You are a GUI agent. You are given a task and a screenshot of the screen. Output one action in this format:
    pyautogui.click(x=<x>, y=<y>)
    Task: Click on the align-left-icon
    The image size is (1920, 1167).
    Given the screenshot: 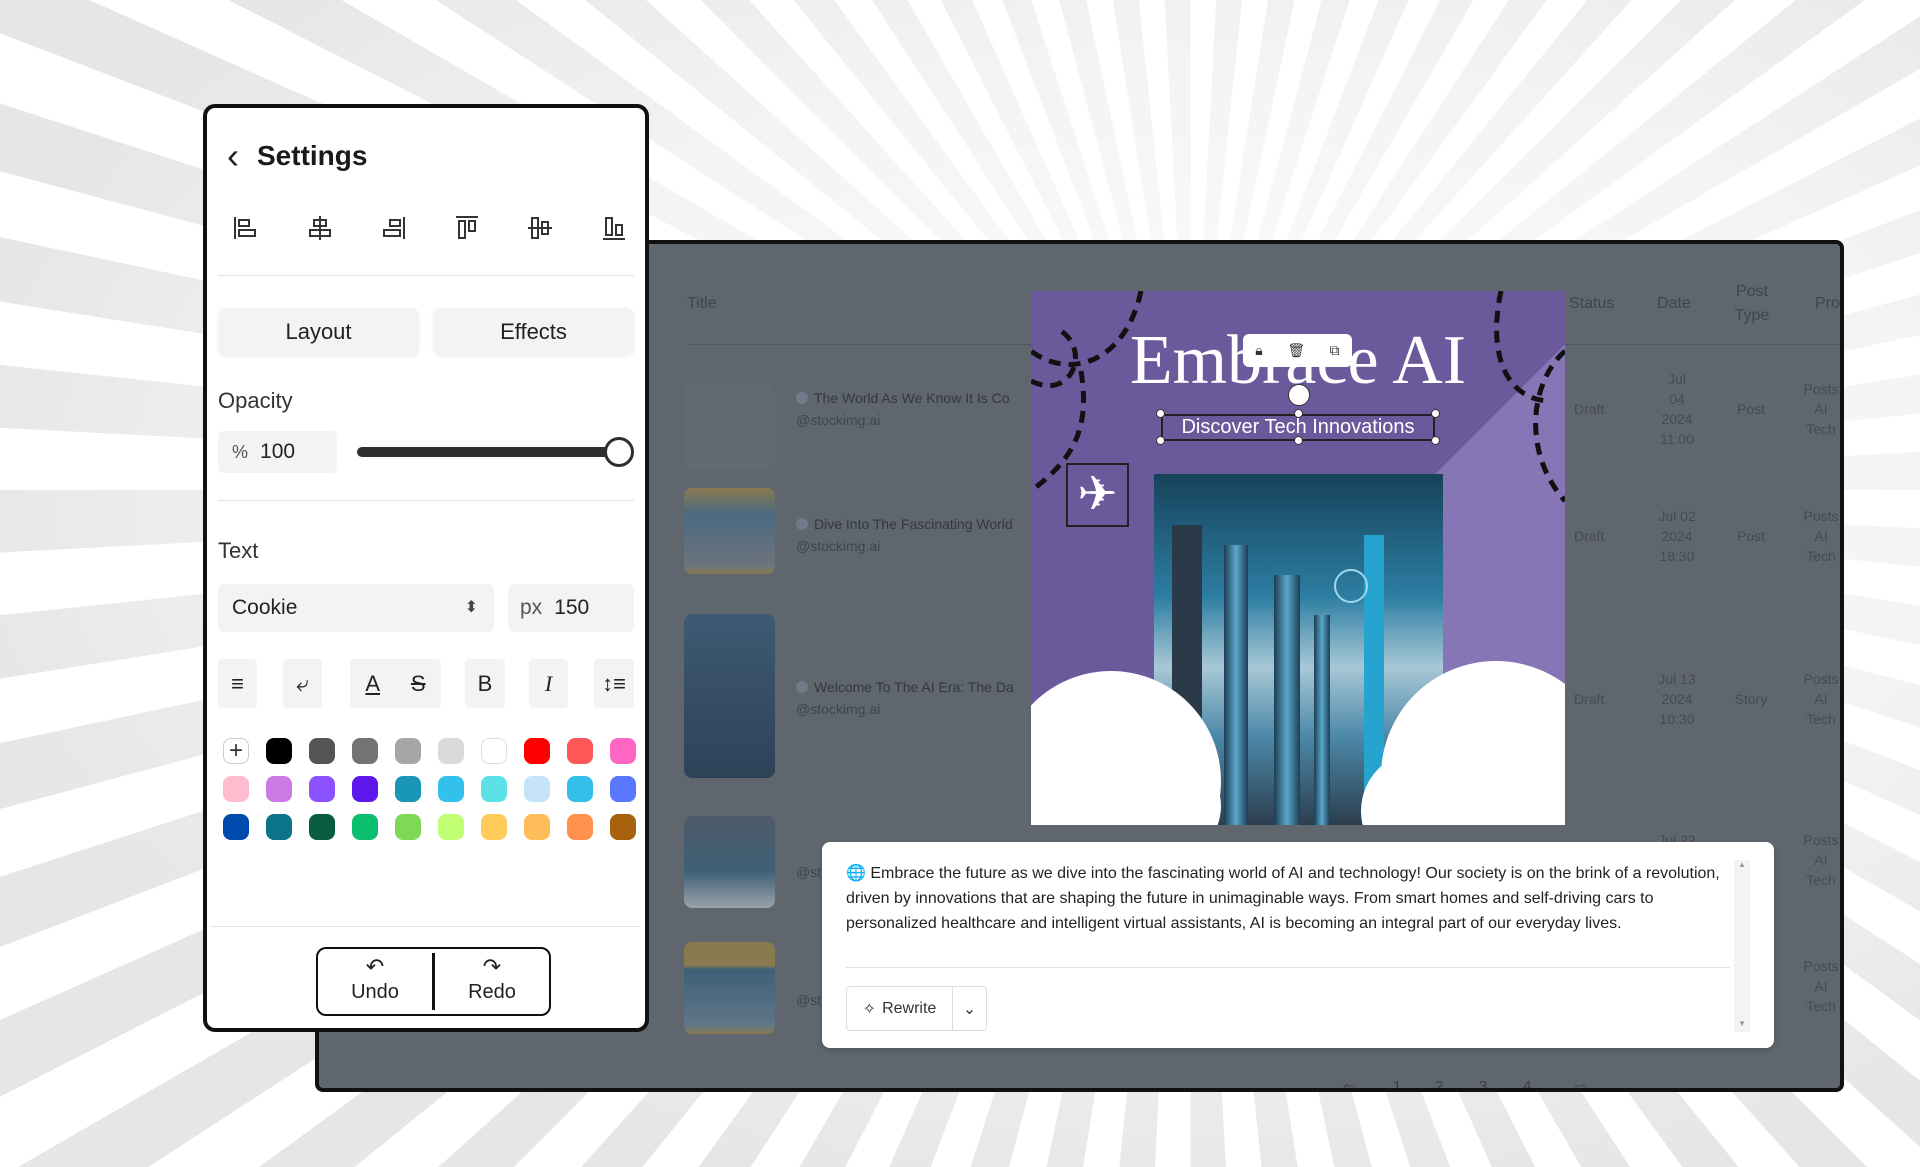 What is the action you would take?
    pyautogui.click(x=246, y=228)
    